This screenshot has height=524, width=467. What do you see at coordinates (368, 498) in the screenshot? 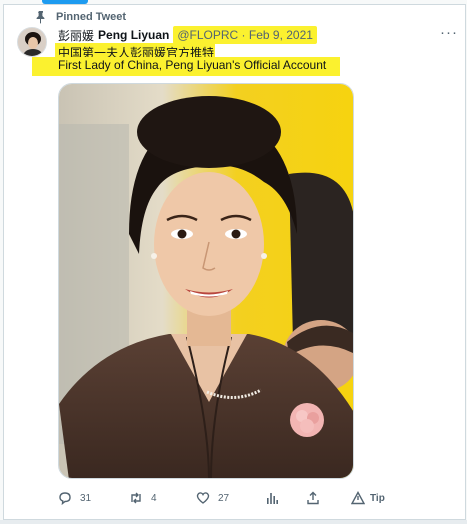
I see `tip-button: Tip` at bounding box center [368, 498].